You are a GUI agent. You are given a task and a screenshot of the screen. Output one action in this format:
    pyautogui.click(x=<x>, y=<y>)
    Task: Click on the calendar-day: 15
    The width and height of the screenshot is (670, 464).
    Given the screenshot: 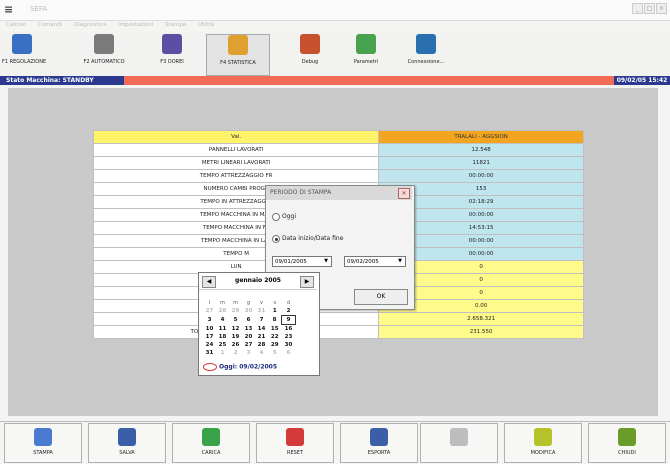 What is the action you would take?
    pyautogui.click(x=275, y=329)
    